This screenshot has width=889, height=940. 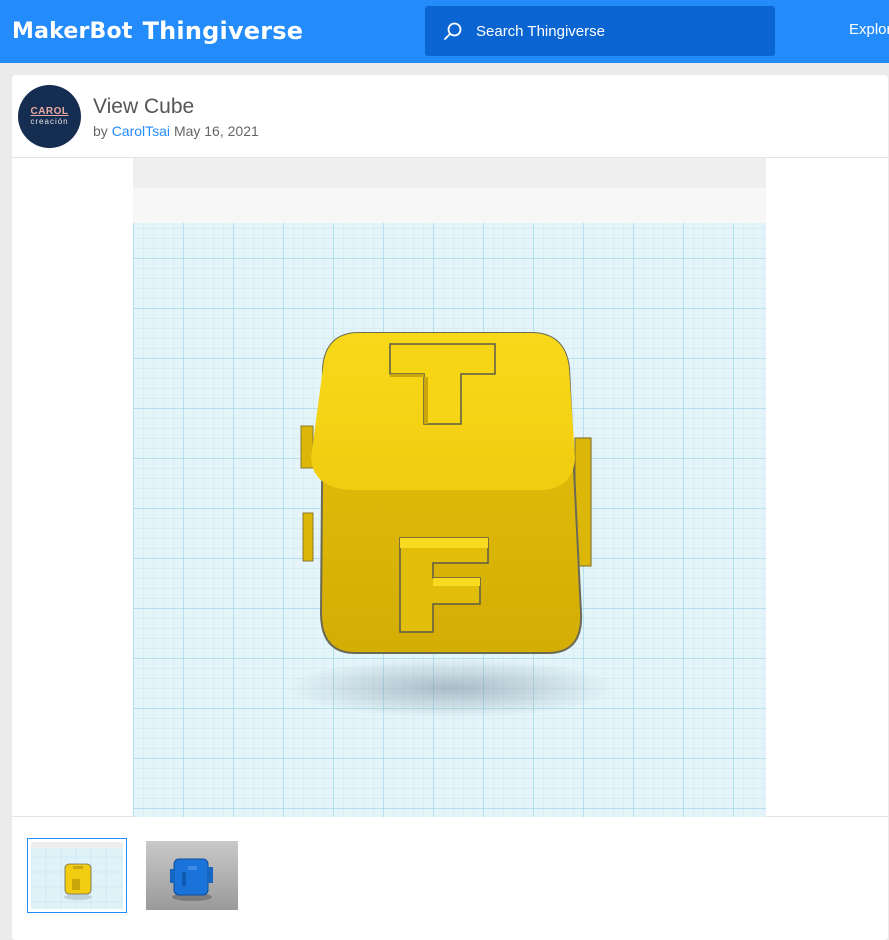 I want to click on thing-byline: by CarolTsai May 16, 2021, so click(x=176, y=131).